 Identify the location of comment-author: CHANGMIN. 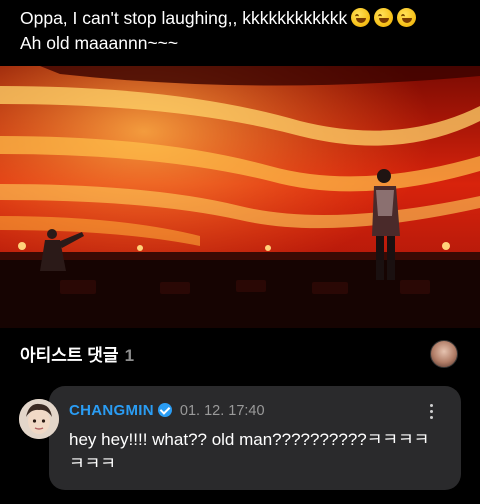
(111, 410).